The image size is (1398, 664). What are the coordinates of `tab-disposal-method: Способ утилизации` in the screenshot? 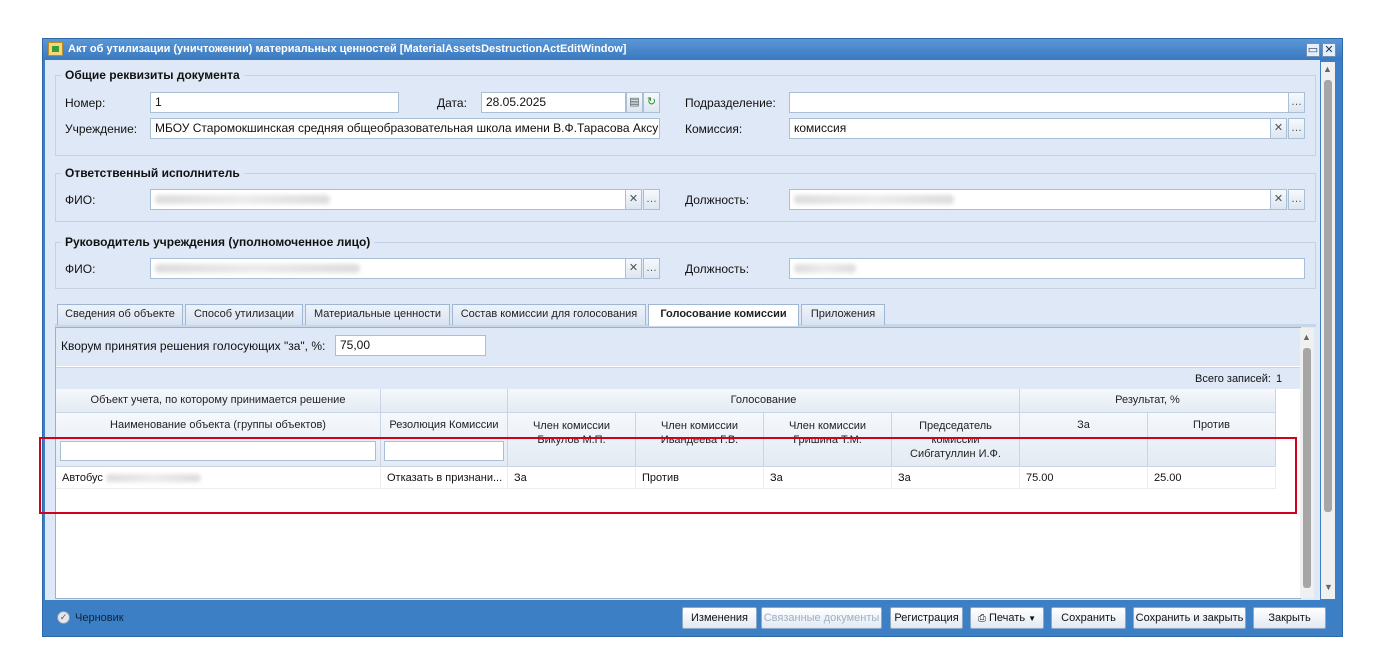 It's located at (244, 314).